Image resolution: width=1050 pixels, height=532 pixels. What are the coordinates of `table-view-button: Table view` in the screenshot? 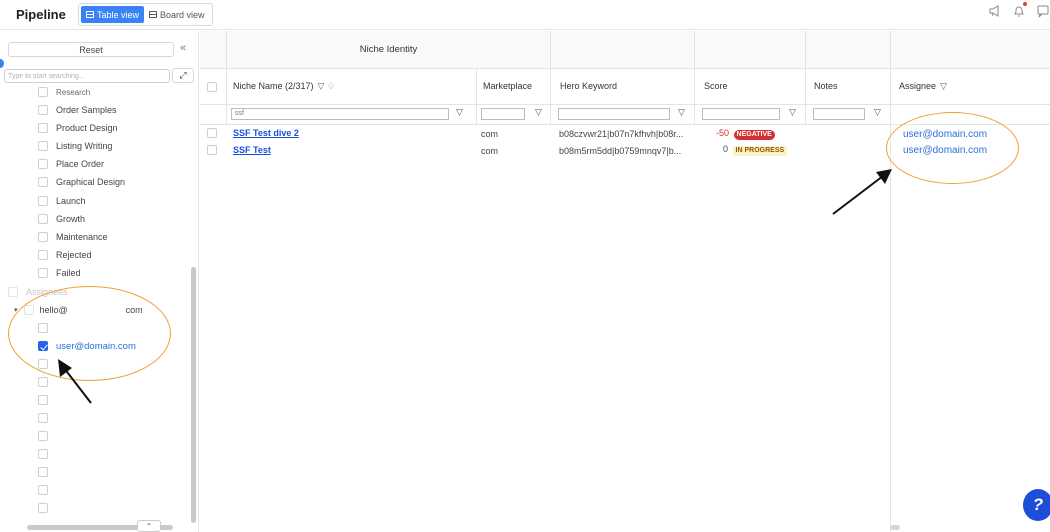 It's located at (113, 14).